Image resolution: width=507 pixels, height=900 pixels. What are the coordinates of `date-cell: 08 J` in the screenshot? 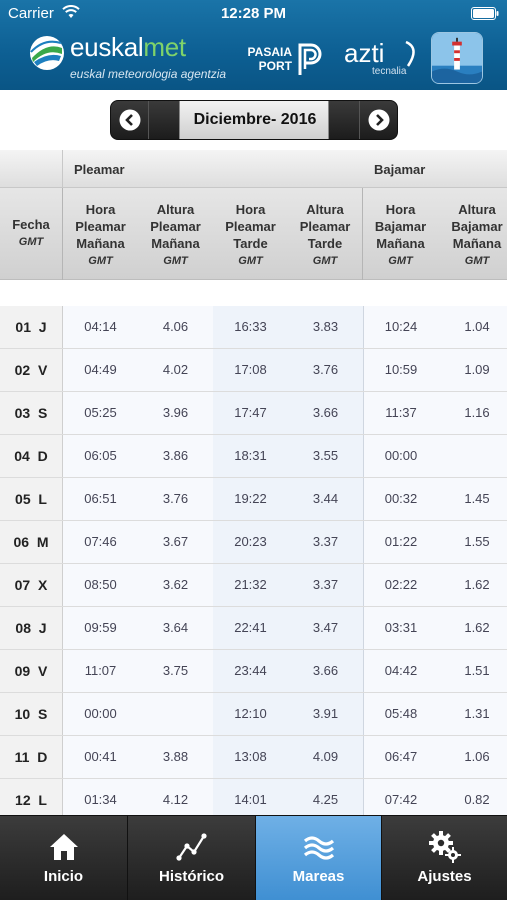 It's located at (31, 628).